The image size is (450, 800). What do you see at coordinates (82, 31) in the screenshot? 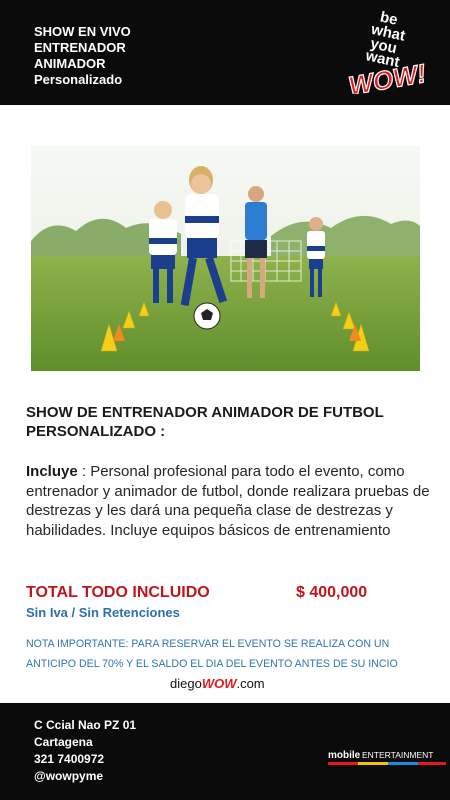
I see `header-line-1: SHOW EN VIVO` at bounding box center [82, 31].